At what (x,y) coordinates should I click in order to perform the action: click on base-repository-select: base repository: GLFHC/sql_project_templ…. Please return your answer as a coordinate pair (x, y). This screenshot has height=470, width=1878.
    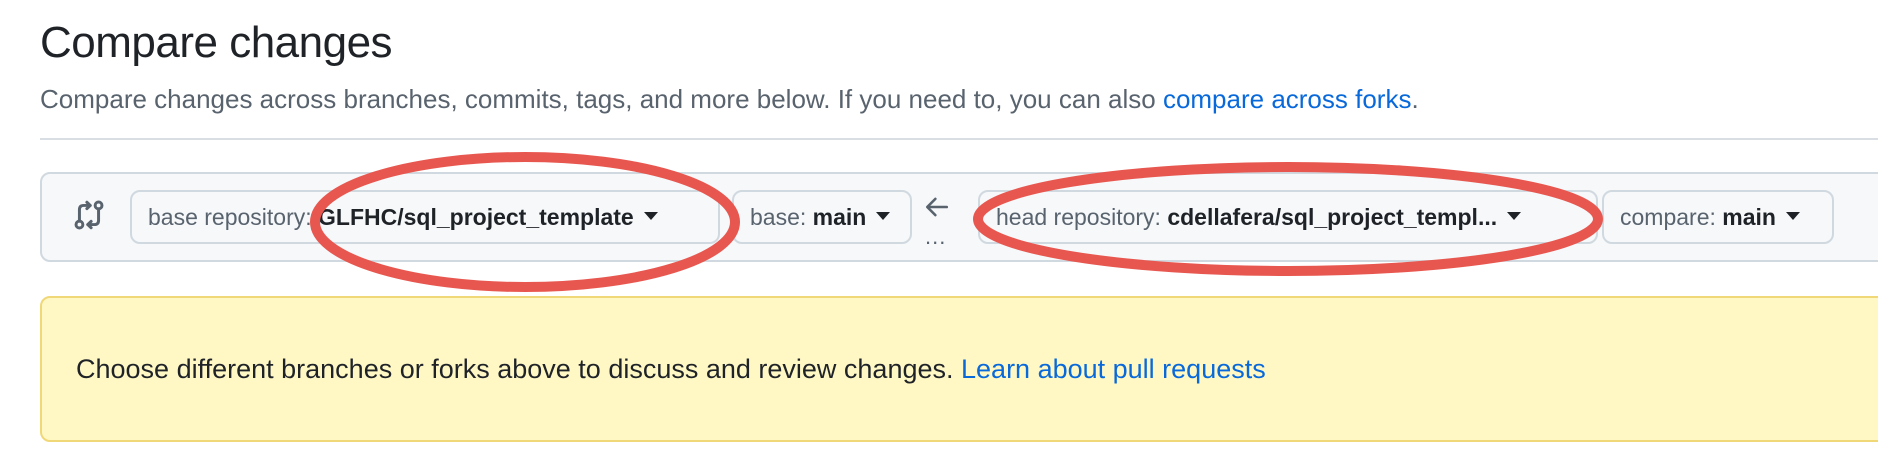
    Looking at the image, I should click on (425, 217).